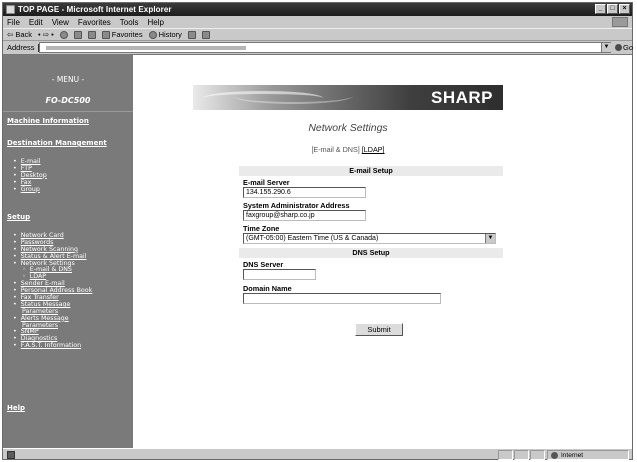 This screenshot has height=462, width=637. Describe the element at coordinates (490, 238) in the screenshot. I see `chevron-down-icon: ▼` at that location.